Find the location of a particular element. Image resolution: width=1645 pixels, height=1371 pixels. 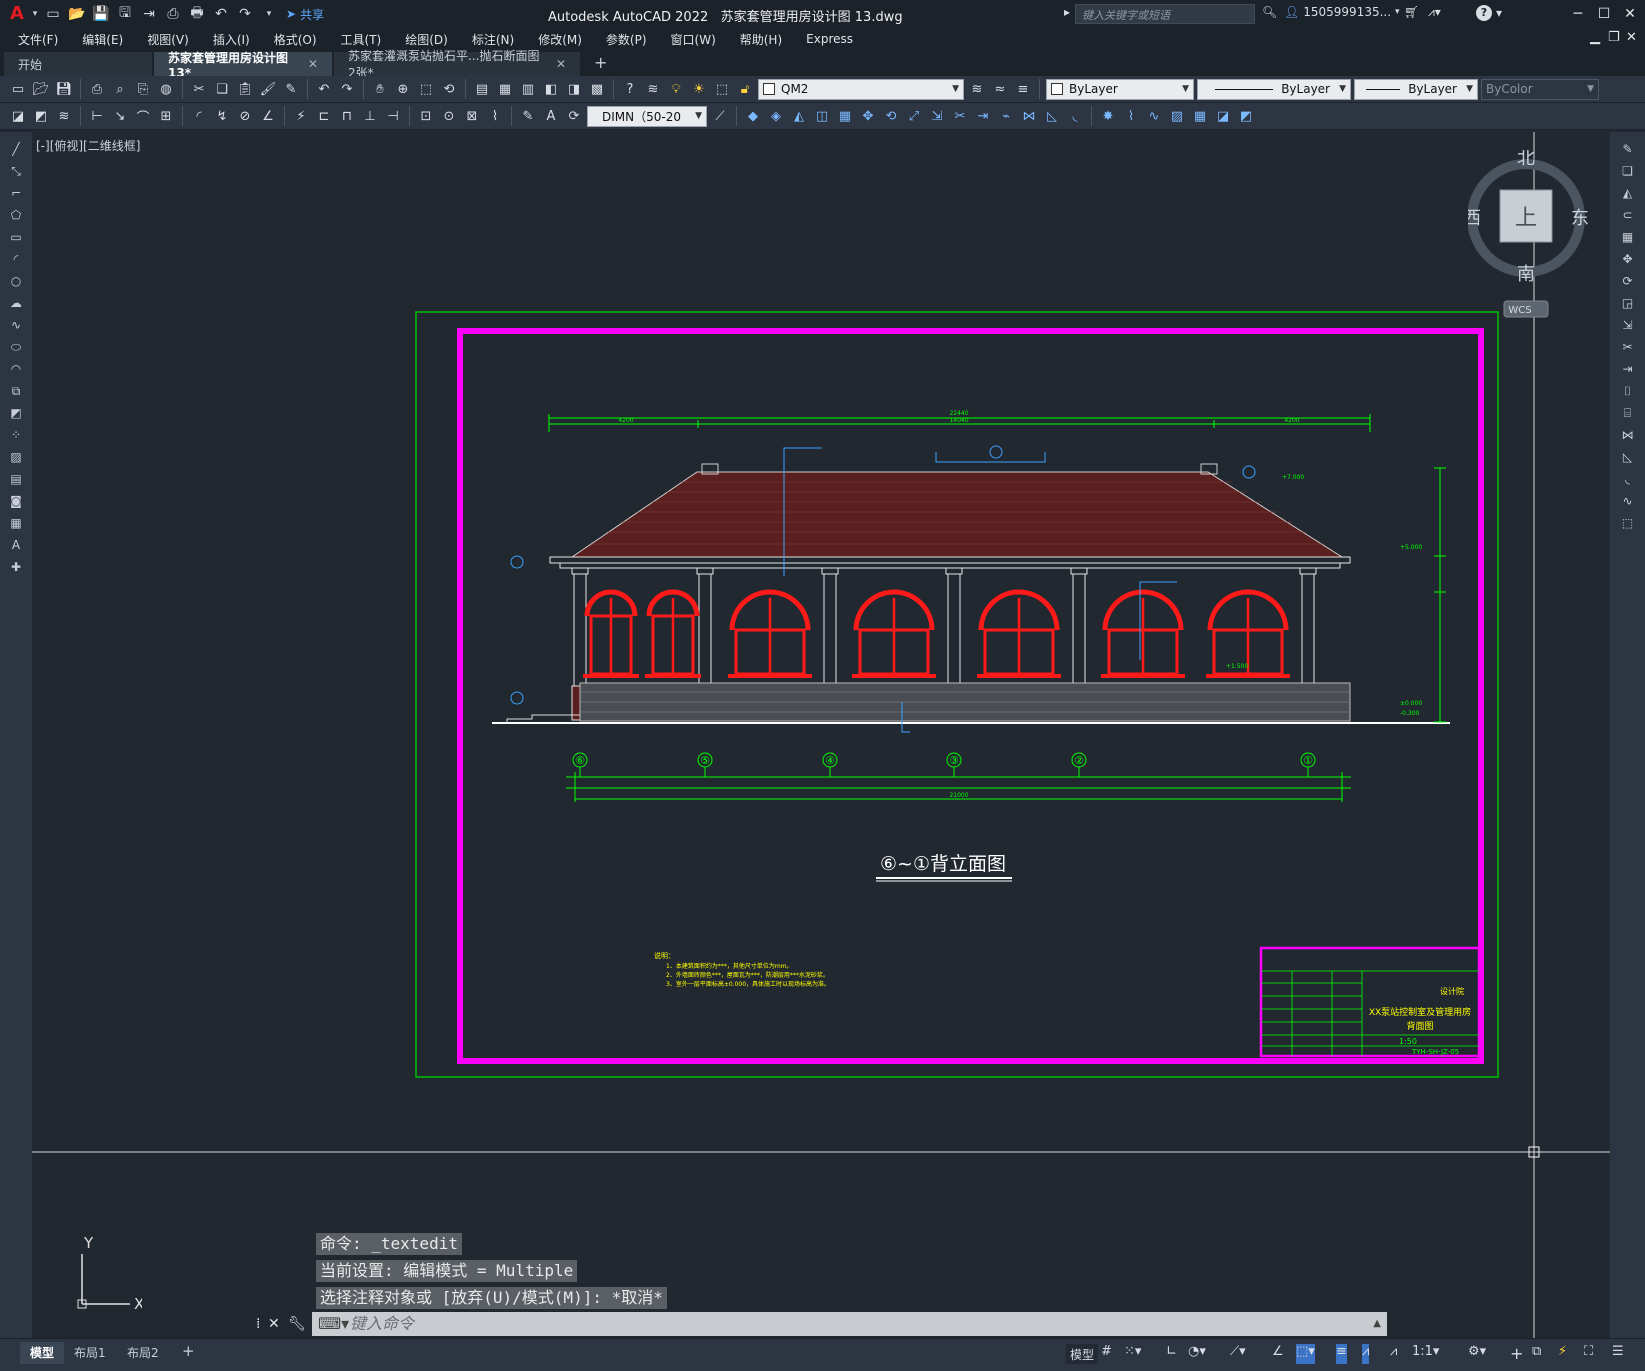

fillet-icon: ◟ is located at coordinates (1075, 116).